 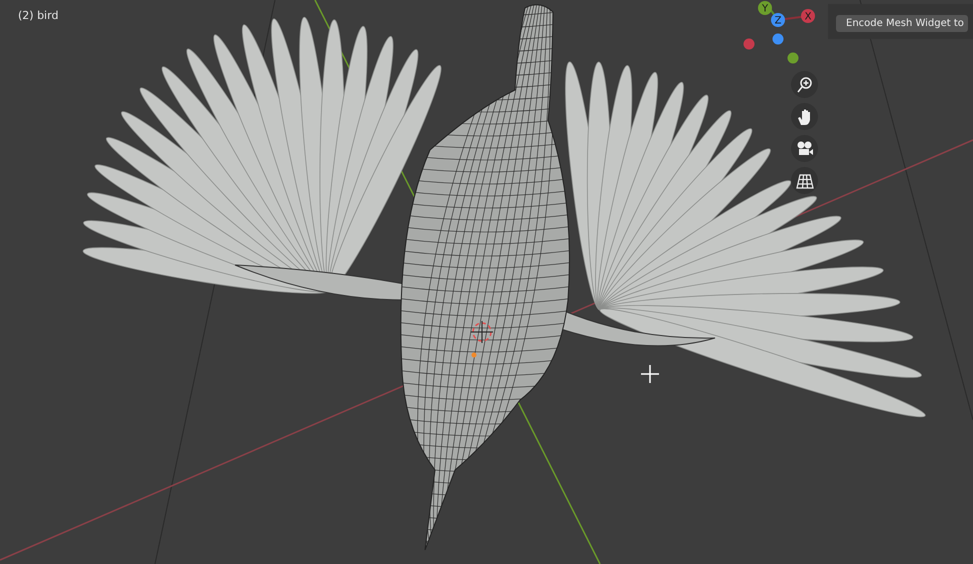 I want to click on zoom-button, so click(x=804, y=84).